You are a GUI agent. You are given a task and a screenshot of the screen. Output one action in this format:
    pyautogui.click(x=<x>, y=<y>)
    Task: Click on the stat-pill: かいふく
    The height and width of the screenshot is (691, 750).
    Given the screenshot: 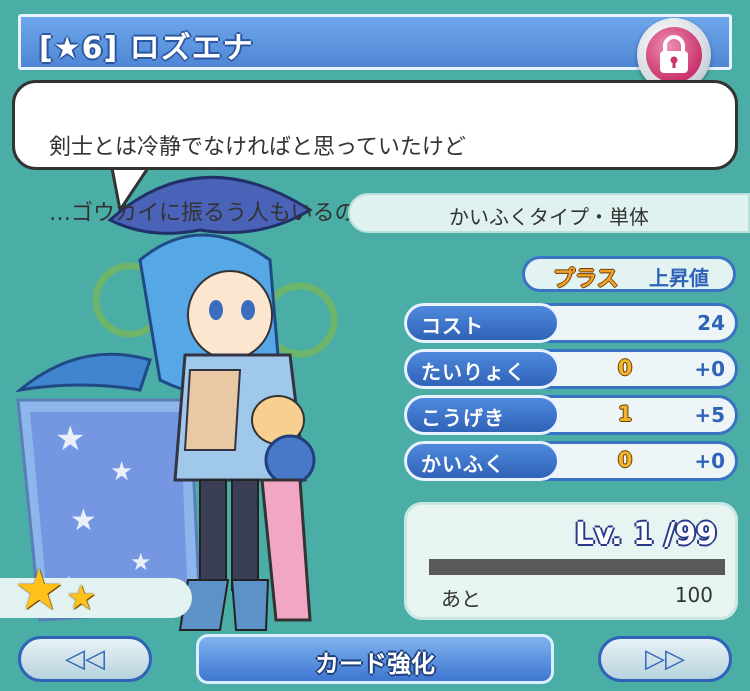 What is the action you would take?
    pyautogui.click(x=482, y=461)
    